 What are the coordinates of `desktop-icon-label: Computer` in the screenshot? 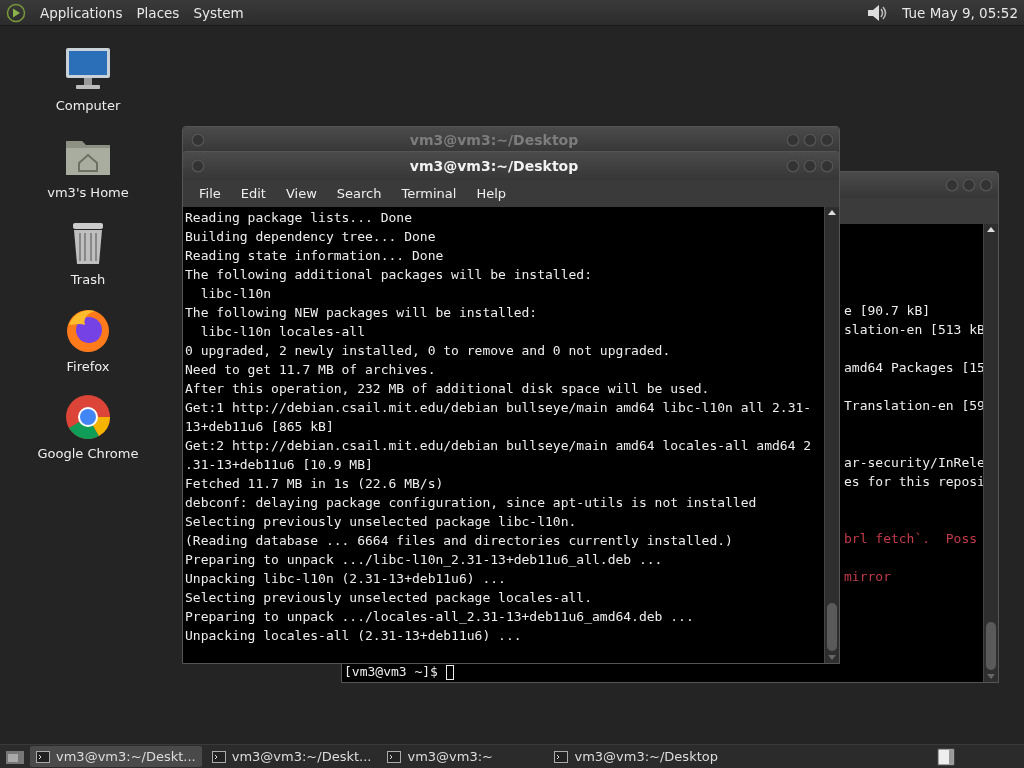 It's located at (88, 105).